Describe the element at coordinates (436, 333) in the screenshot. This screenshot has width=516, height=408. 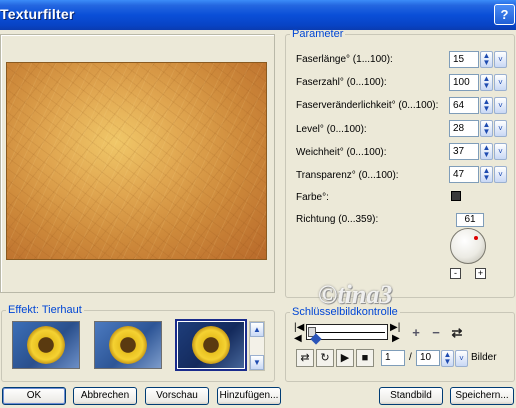
I see `remove-keyframe-icon: −` at that location.